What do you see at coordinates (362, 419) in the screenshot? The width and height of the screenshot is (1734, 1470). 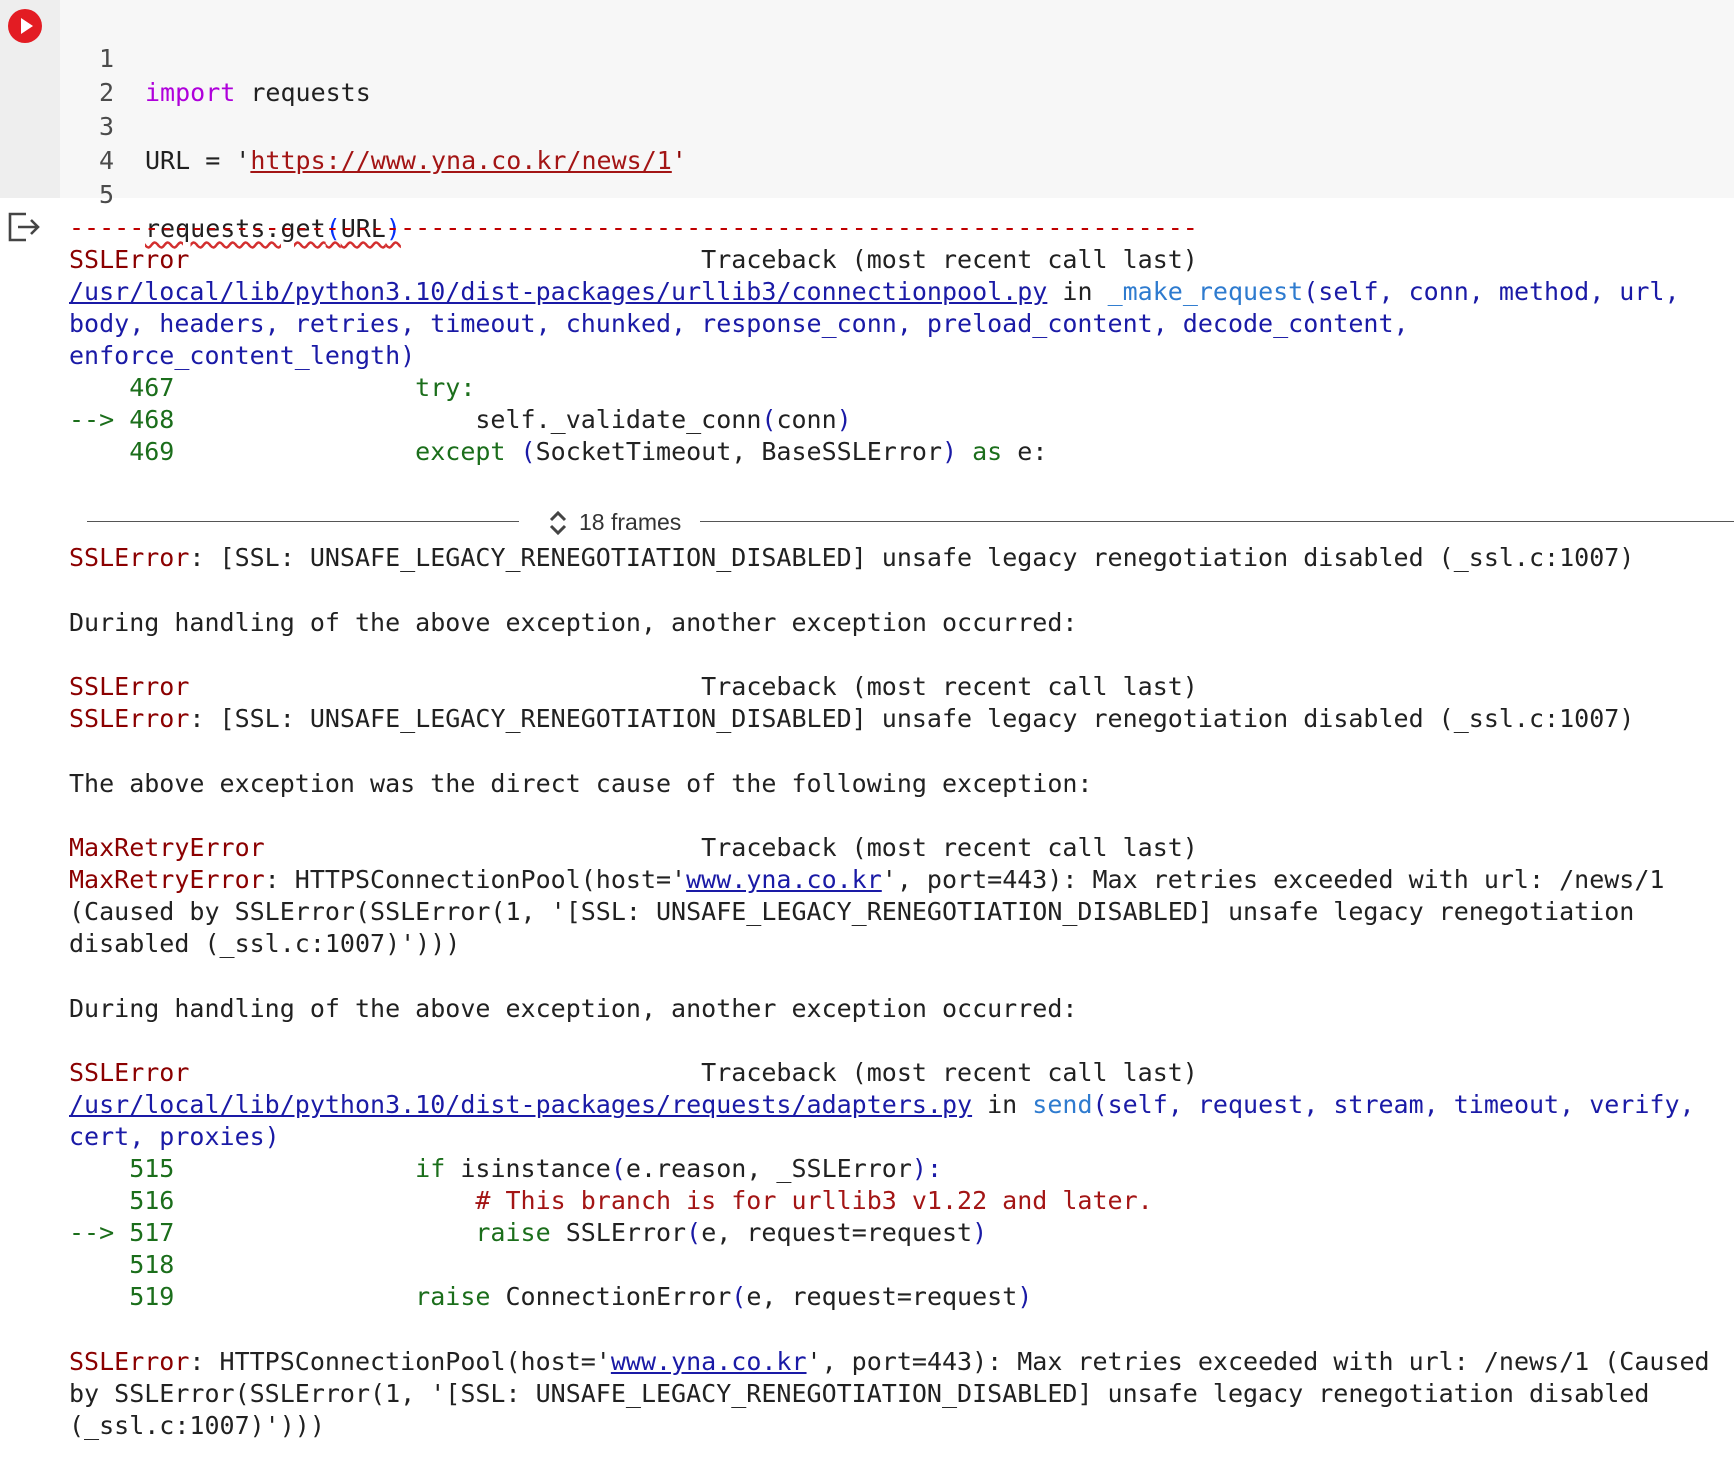 I see `code-token: self.` at bounding box center [362, 419].